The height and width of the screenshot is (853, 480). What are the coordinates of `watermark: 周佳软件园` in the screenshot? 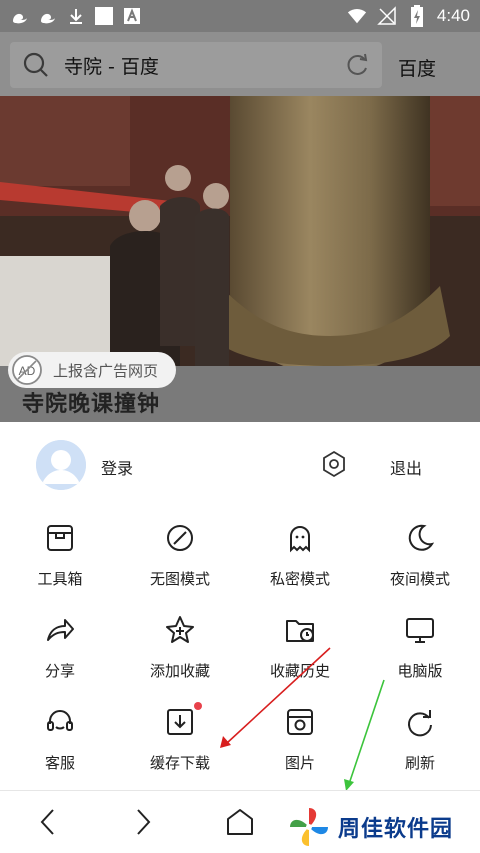 It's located at (370, 827).